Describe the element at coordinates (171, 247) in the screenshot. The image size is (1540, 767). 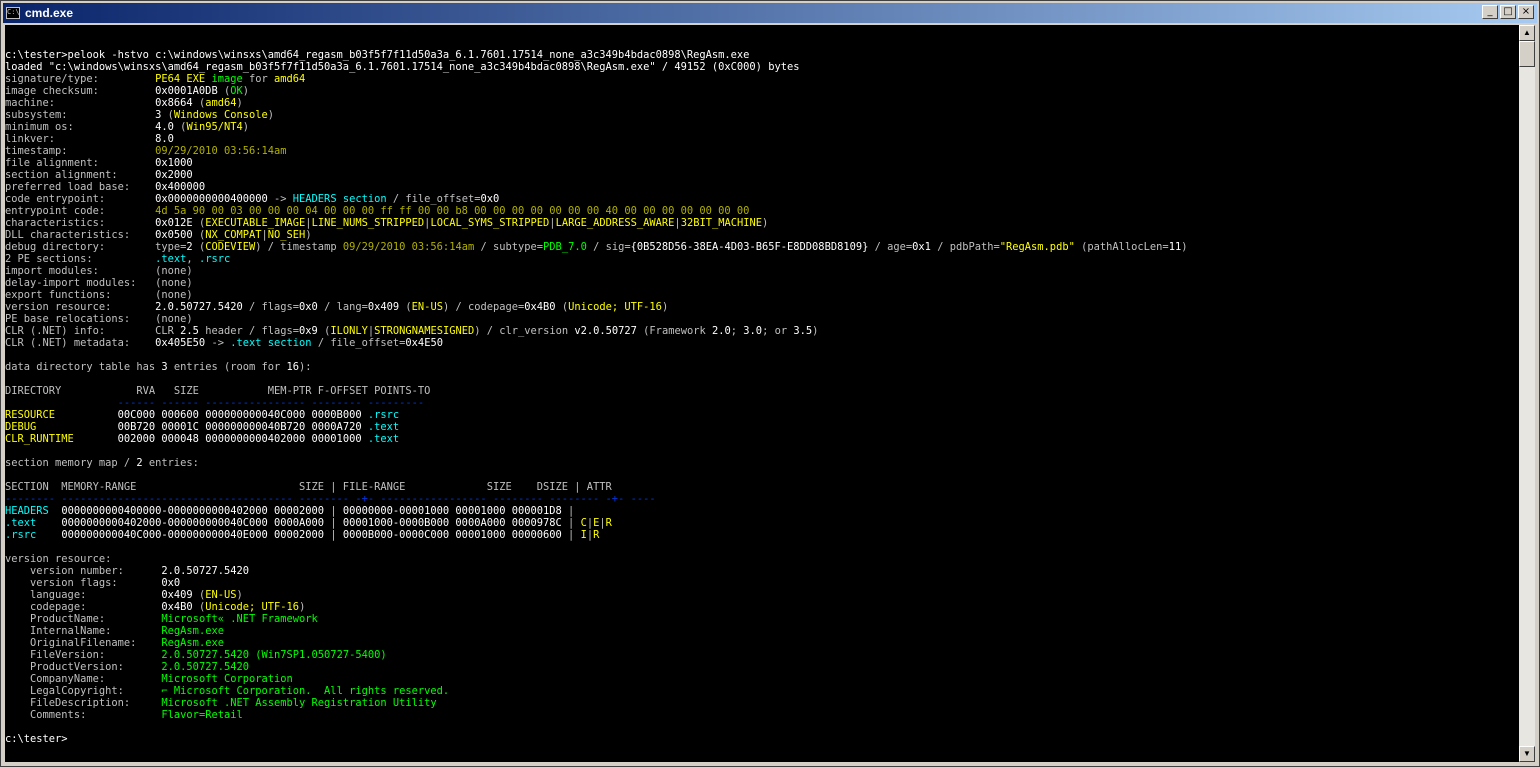
I see `console-text: type=` at that location.